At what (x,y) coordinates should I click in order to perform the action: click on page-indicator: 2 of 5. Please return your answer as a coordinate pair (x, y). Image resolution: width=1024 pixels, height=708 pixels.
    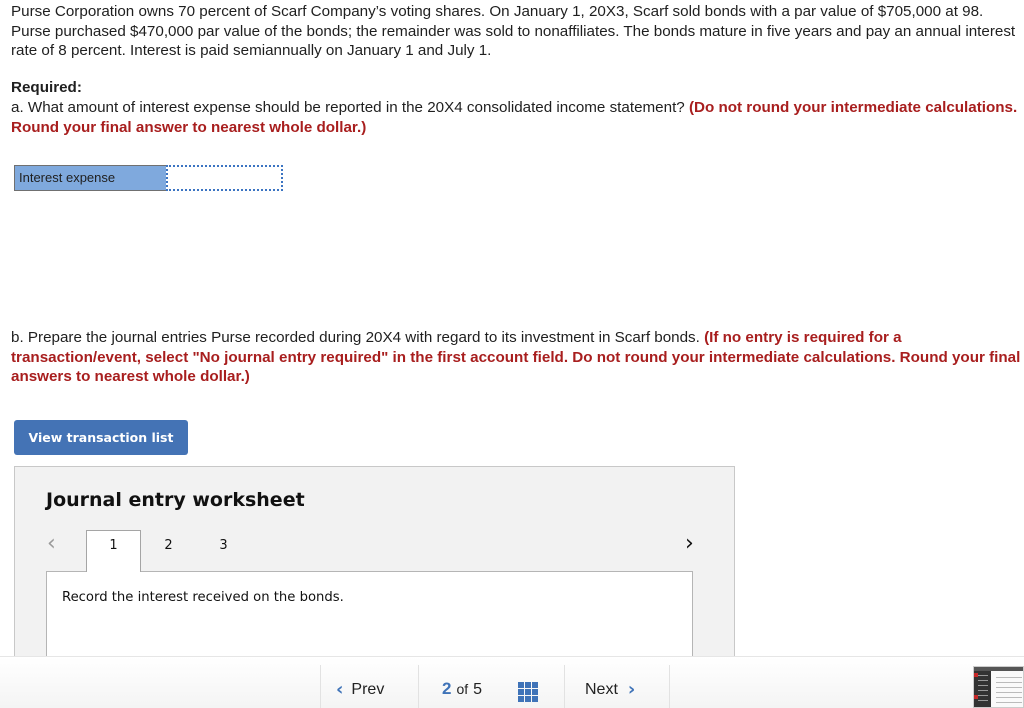
    Looking at the image, I should click on (462, 689).